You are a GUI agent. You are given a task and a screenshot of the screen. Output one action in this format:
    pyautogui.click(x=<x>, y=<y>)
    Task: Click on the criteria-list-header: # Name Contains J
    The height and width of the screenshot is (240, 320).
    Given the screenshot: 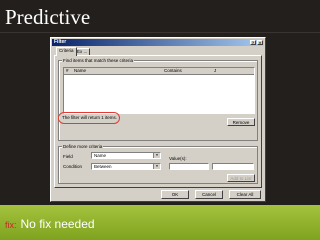 What is the action you would take?
    pyautogui.click(x=159, y=71)
    